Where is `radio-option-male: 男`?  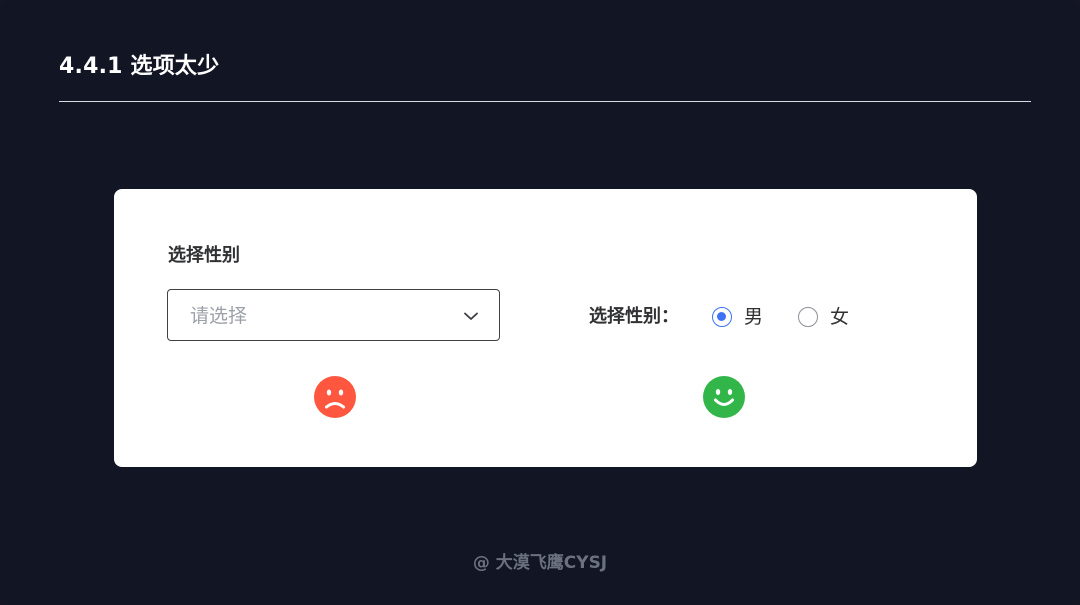
radio-option-male: 男 is located at coordinates (737, 317).